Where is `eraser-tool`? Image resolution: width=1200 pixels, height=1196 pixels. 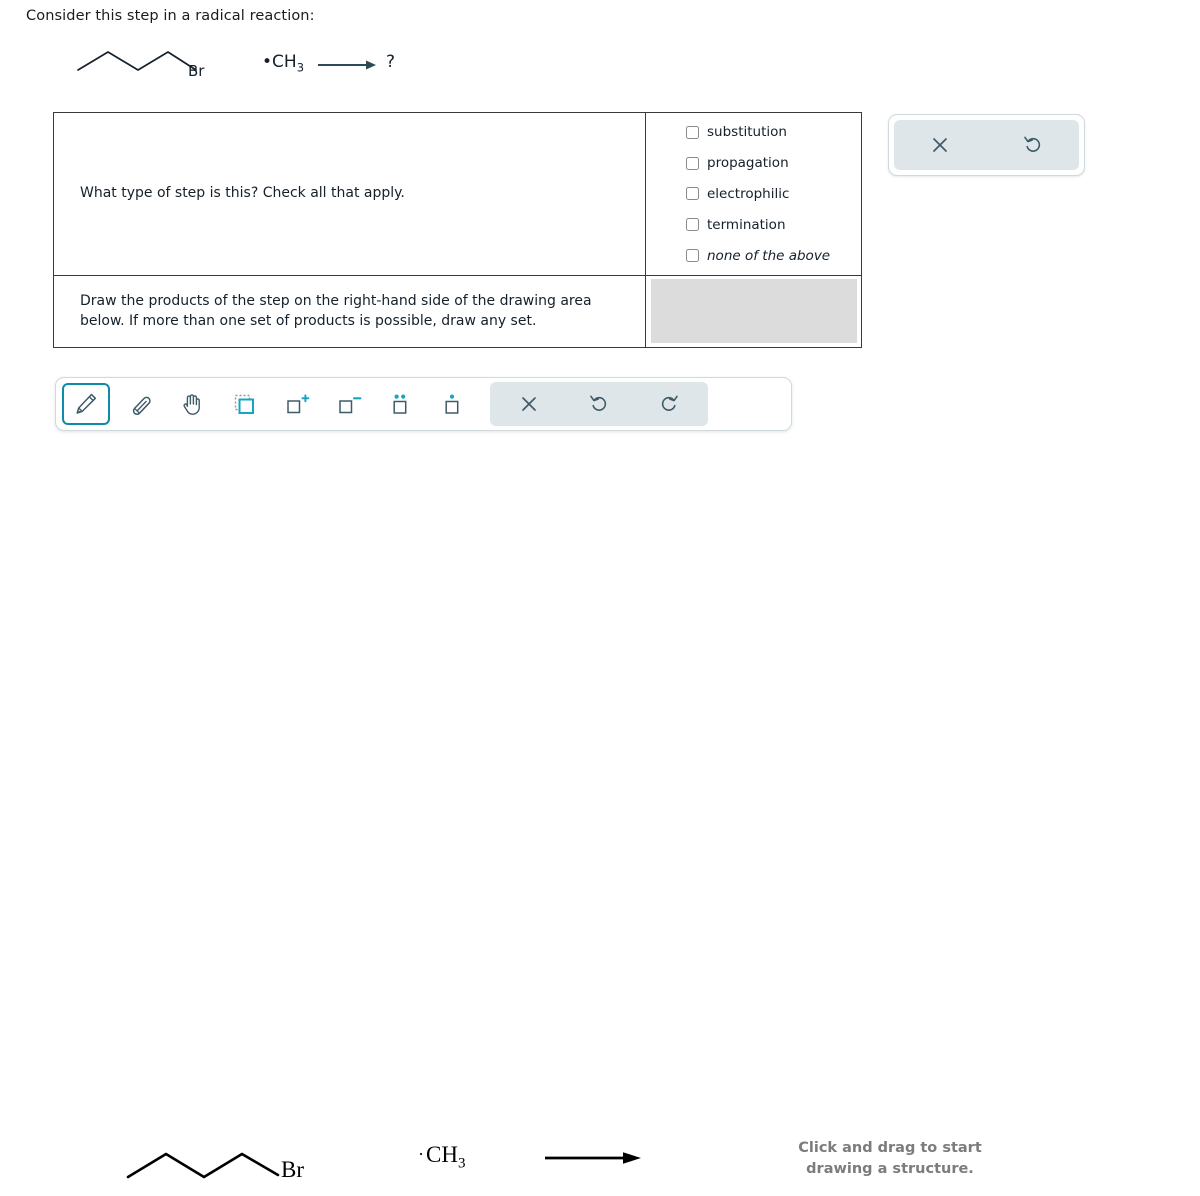 eraser-tool is located at coordinates (140, 404).